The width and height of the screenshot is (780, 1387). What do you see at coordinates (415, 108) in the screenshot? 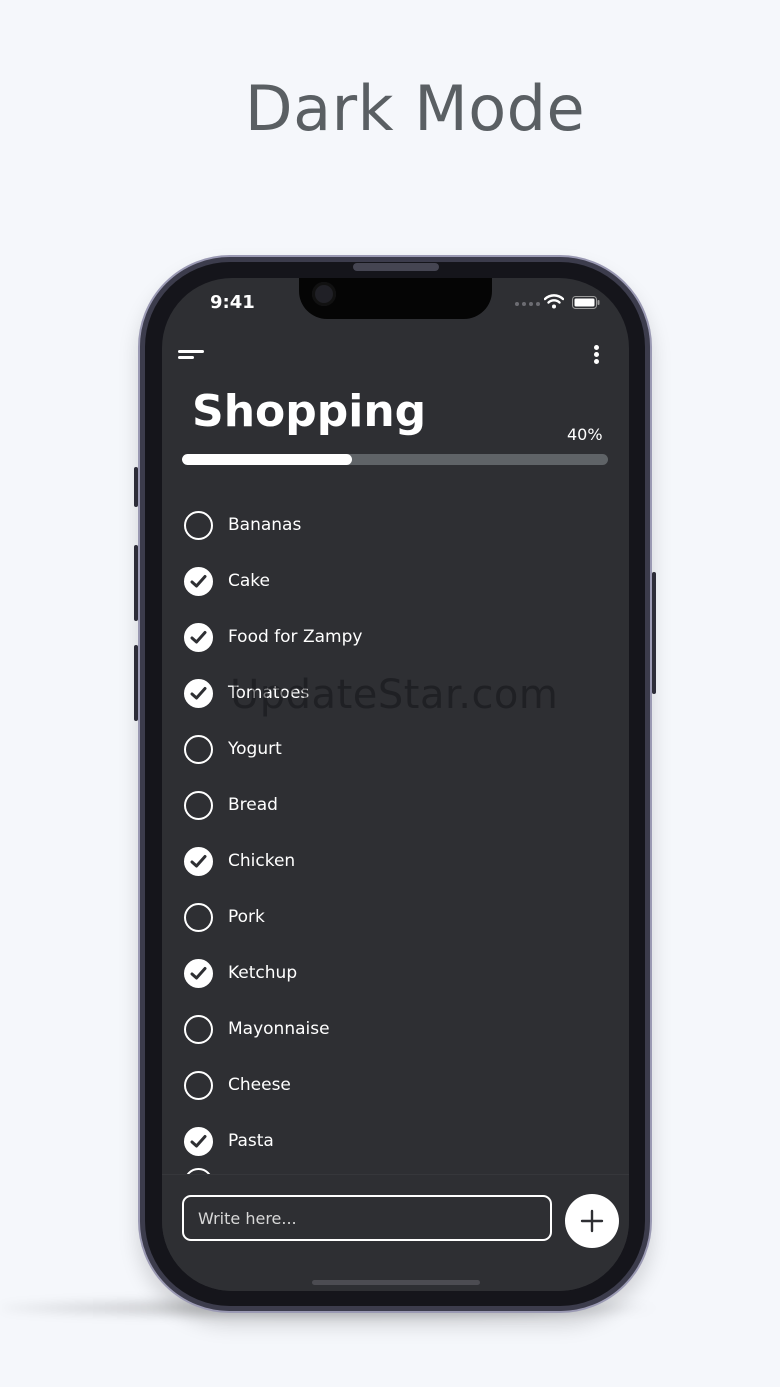
I see `headline: Dark Mode` at bounding box center [415, 108].